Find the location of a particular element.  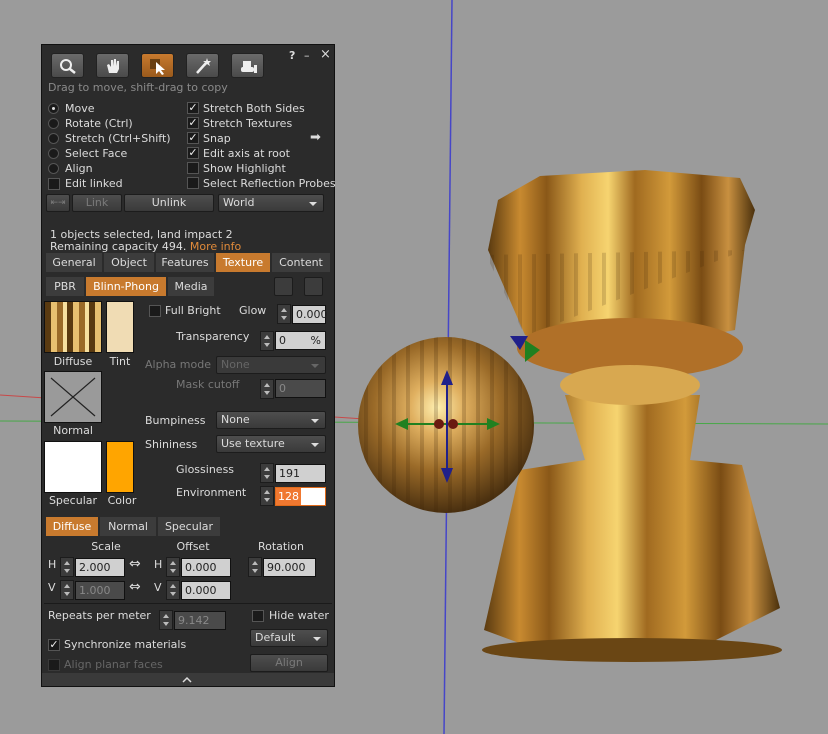

help-icon: ? is located at coordinates (292, 55).